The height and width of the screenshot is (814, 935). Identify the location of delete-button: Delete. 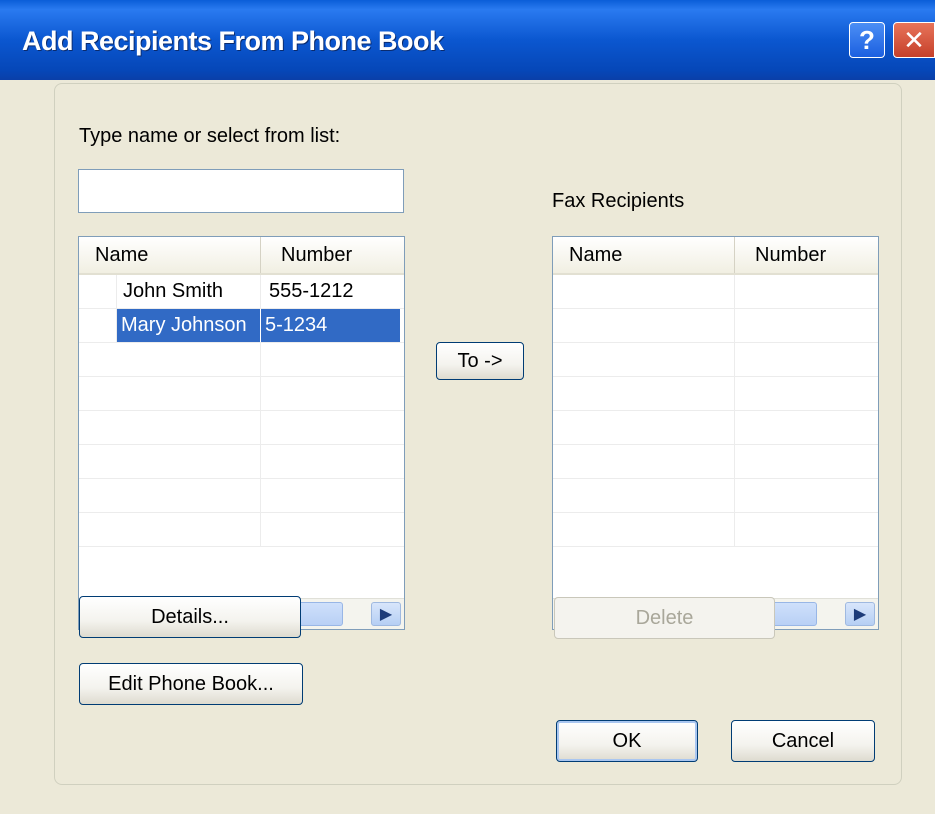
(664, 618).